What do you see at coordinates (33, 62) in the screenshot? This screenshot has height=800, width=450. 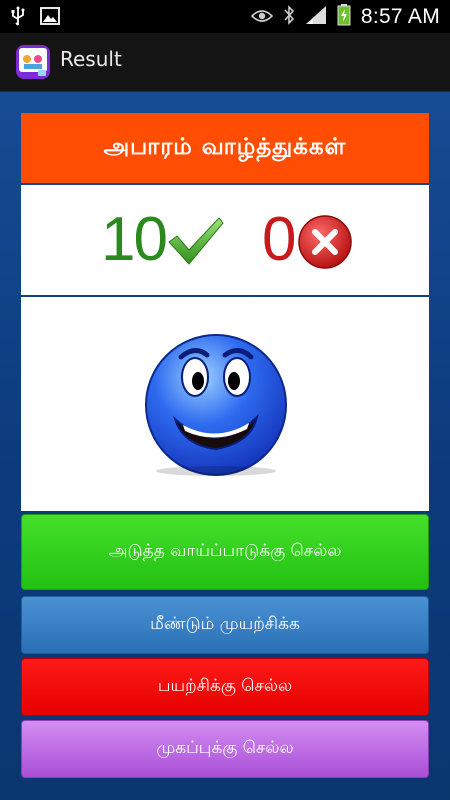 I see `app-logo-icon` at bounding box center [33, 62].